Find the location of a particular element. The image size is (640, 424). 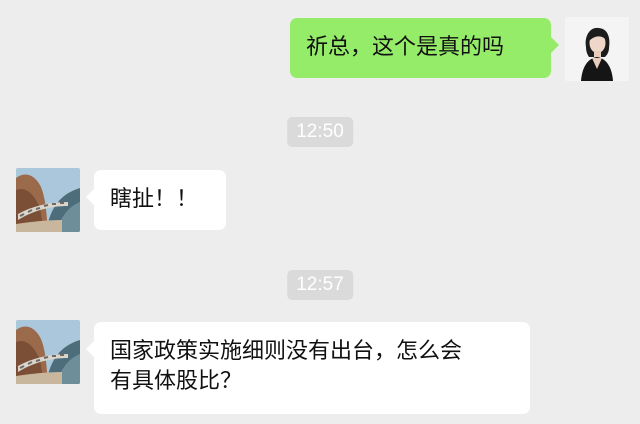

timestamp: 12:57 is located at coordinates (320, 285).